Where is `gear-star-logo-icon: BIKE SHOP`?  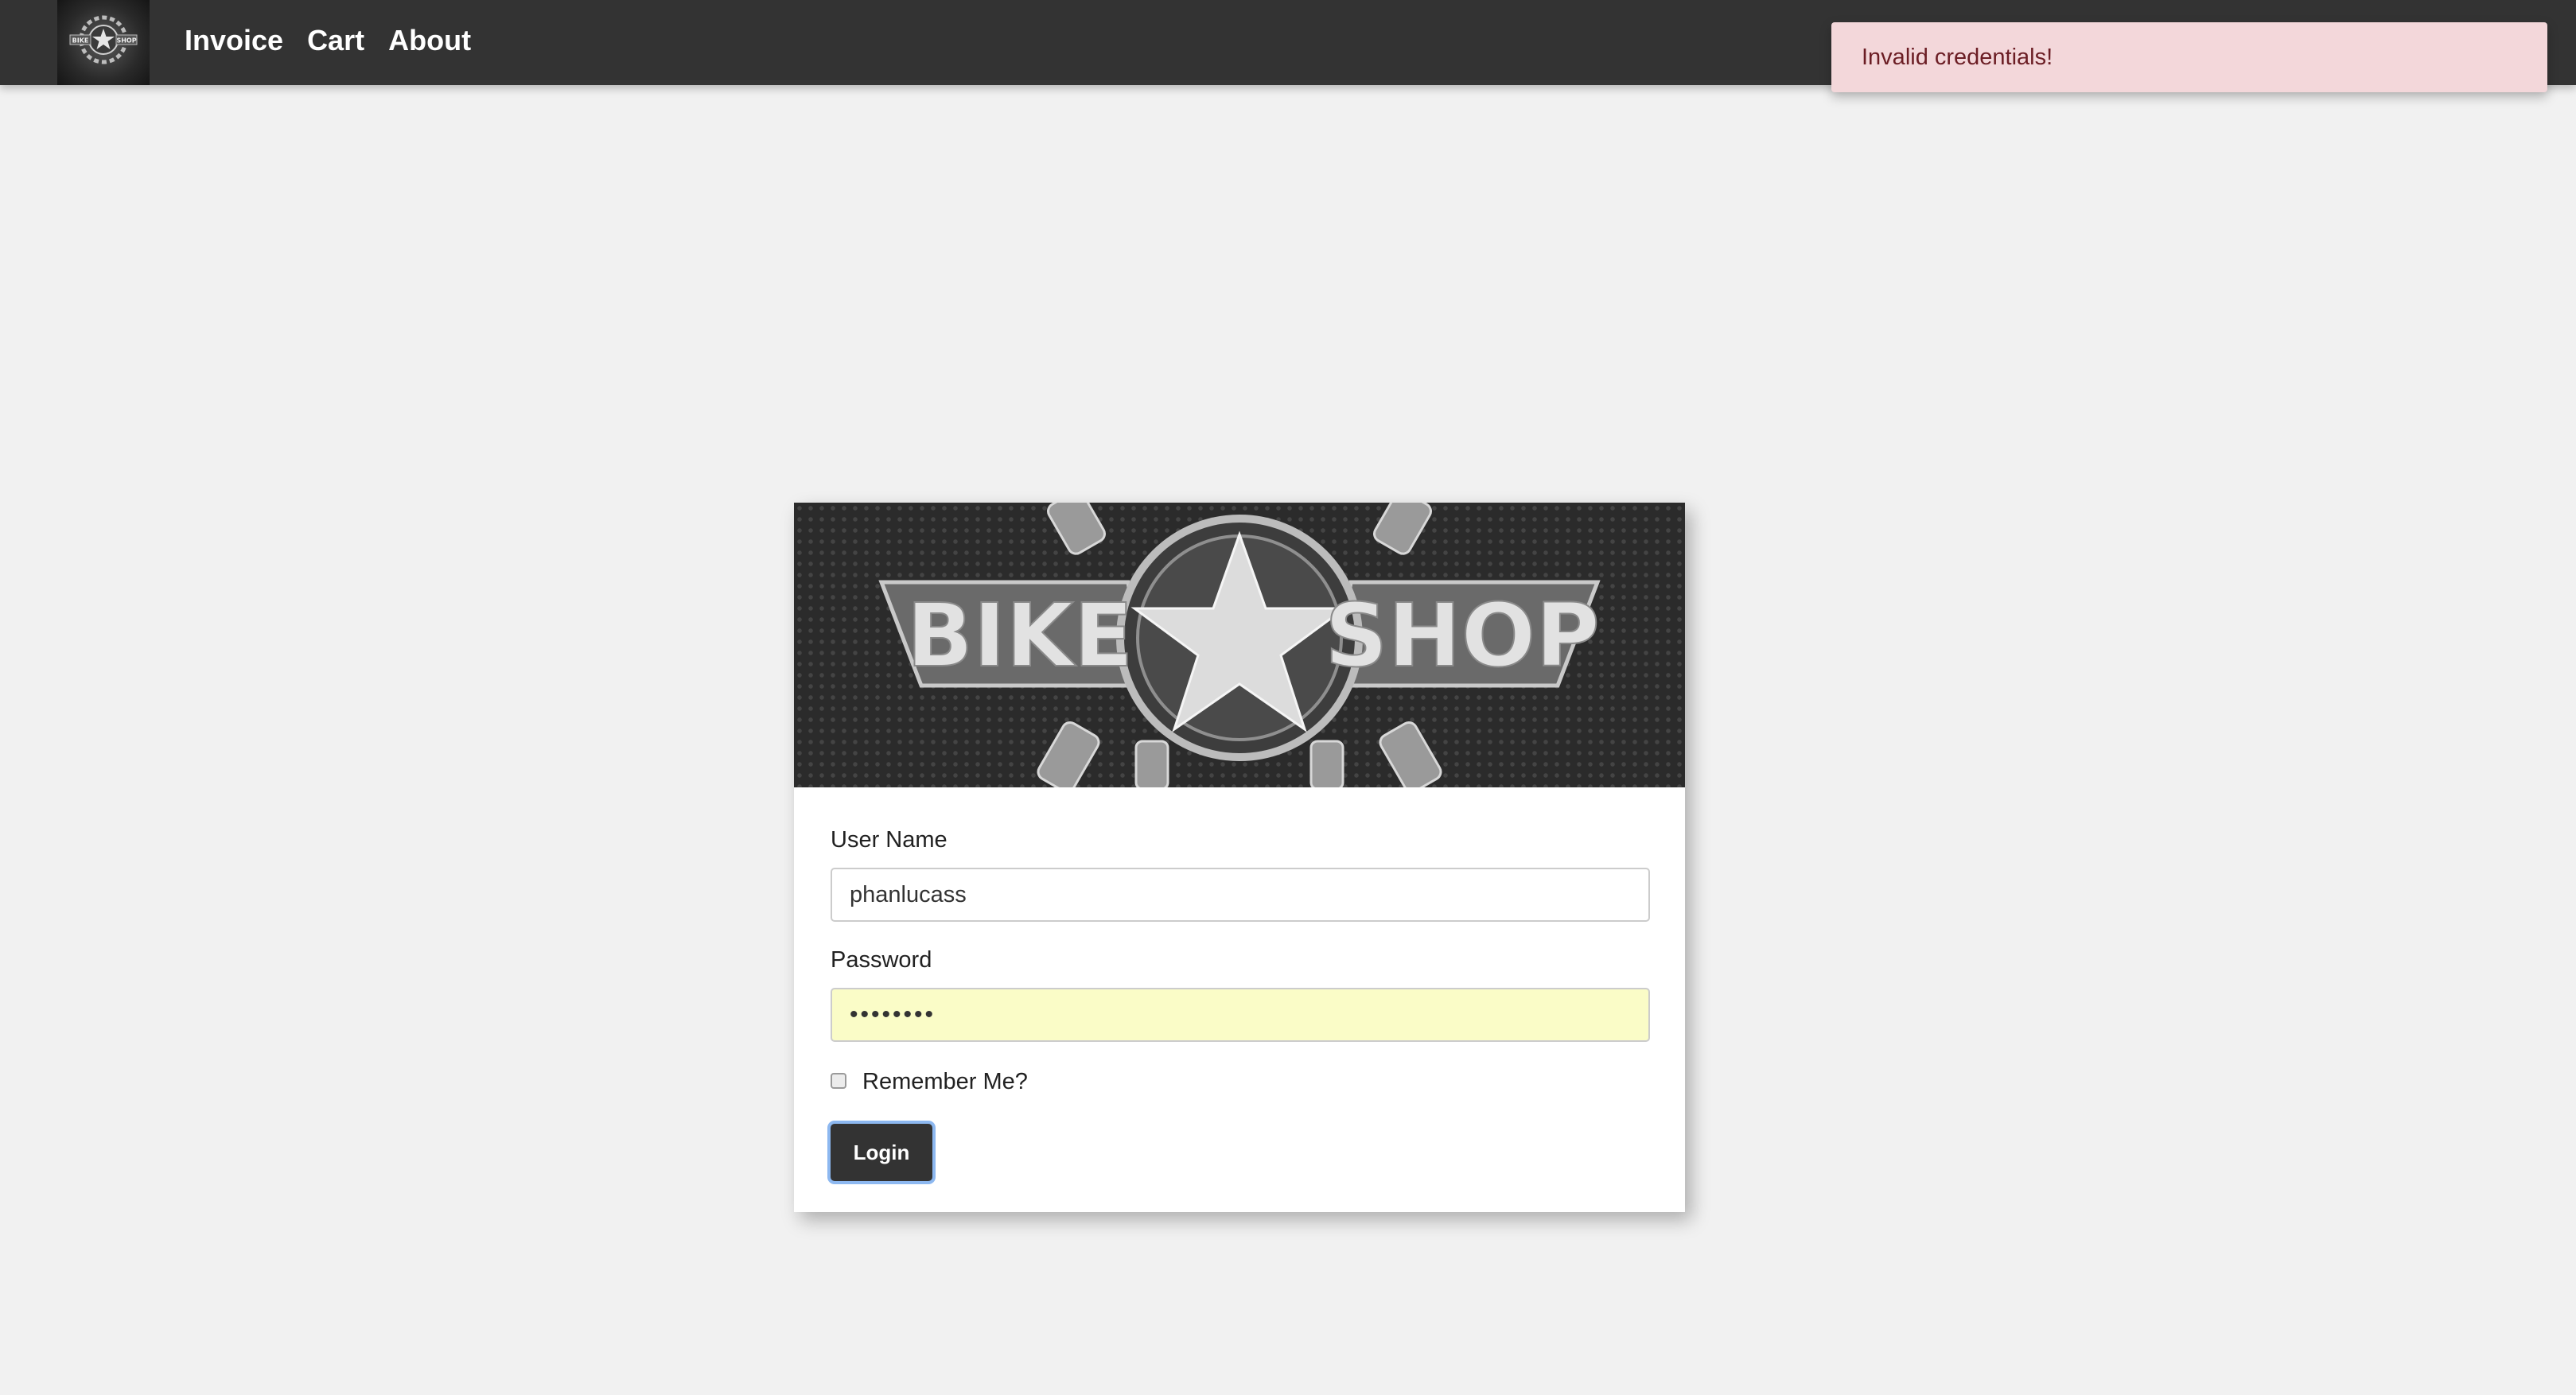 gear-star-logo-icon: BIKE SHOP is located at coordinates (104, 39).